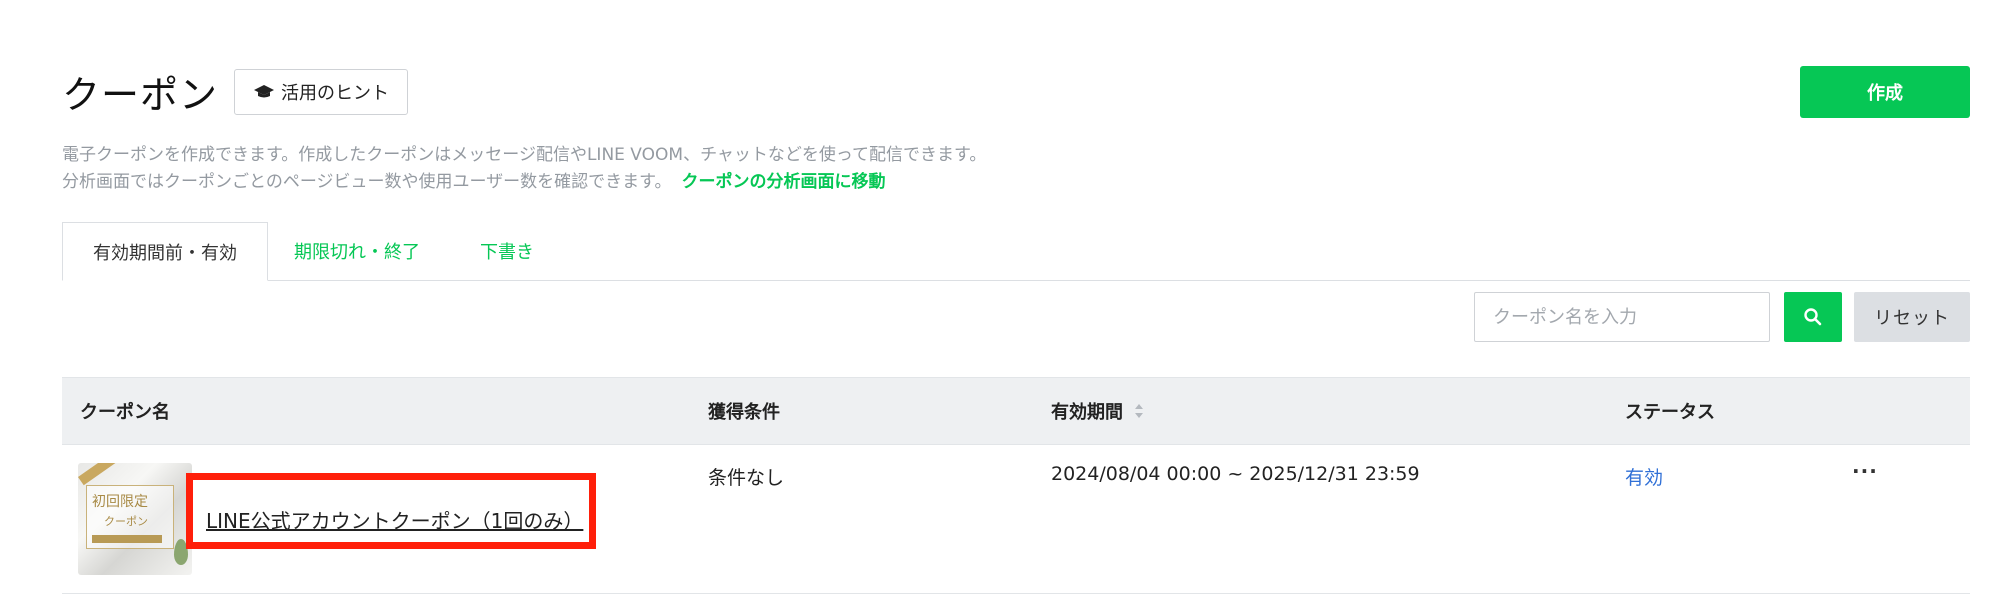 The width and height of the screenshot is (1999, 606). I want to click on column-header-period-label: 有効期間, so click(1087, 412).